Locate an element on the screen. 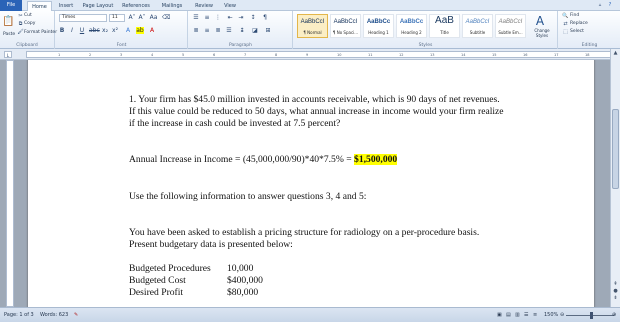 This screenshot has width=620, height=322. style-heading-2: AaBbCc Heading 2 is located at coordinates (411, 26).